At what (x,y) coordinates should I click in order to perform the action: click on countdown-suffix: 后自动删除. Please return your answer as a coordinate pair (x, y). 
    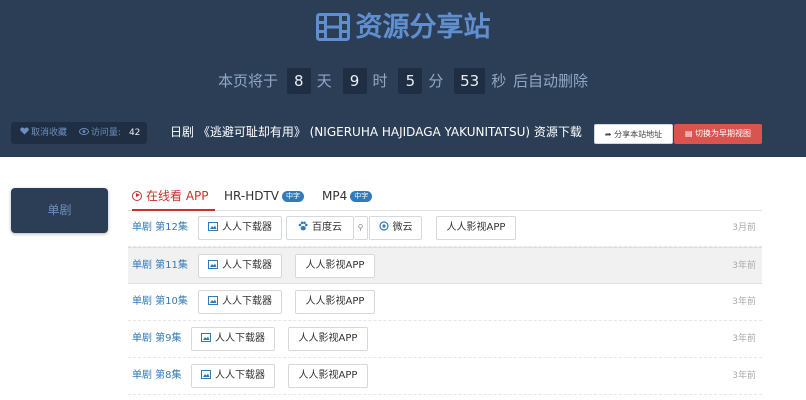
    Looking at the image, I should click on (551, 81).